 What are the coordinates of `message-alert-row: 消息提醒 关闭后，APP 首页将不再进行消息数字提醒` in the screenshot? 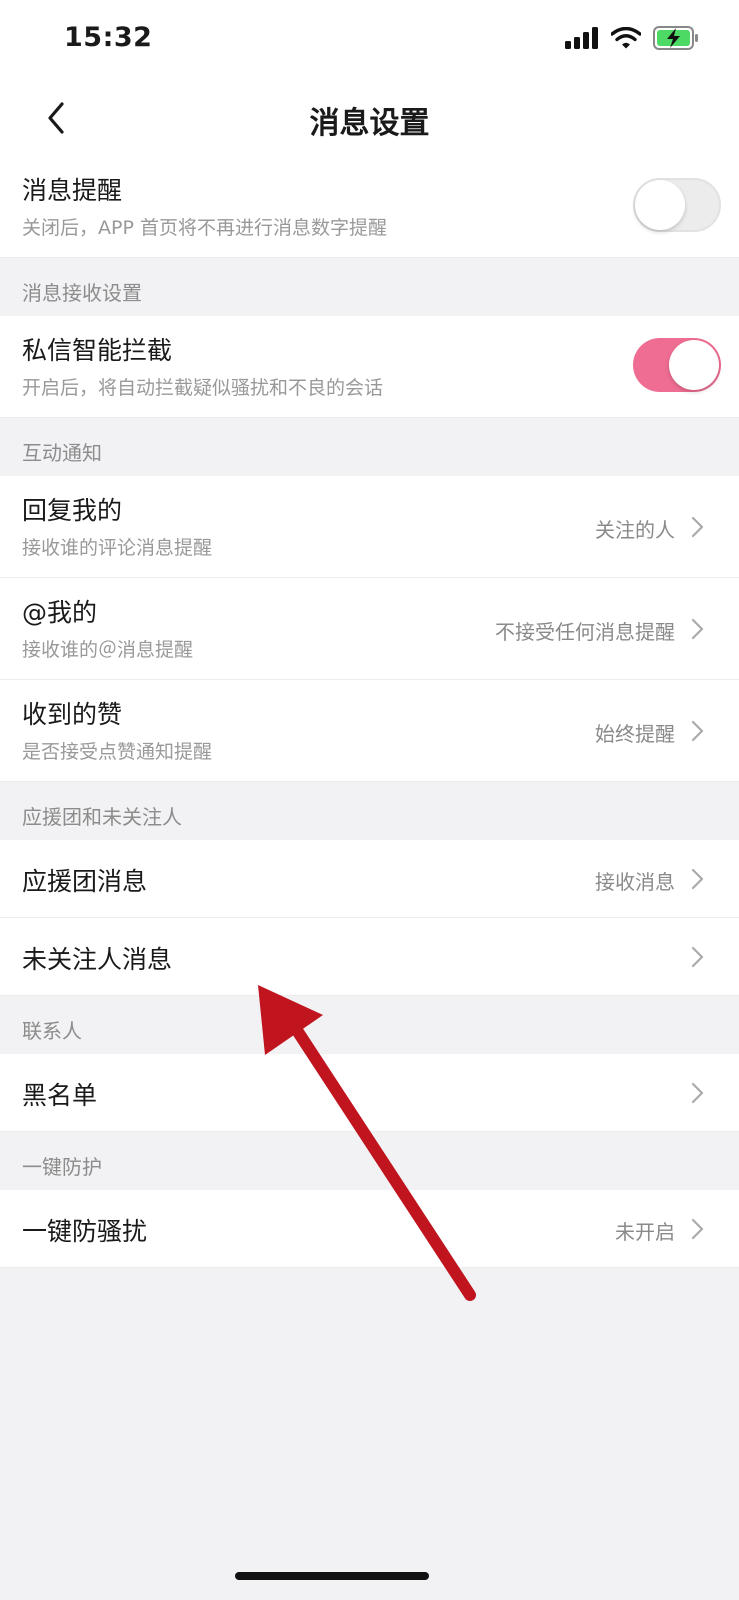 It's located at (369, 207).